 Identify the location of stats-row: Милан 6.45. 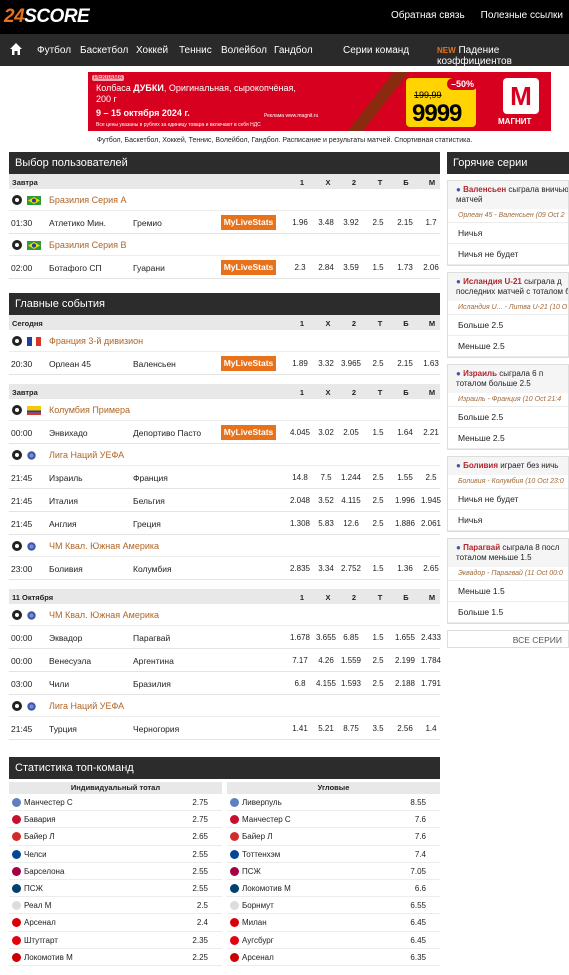
(333, 923).